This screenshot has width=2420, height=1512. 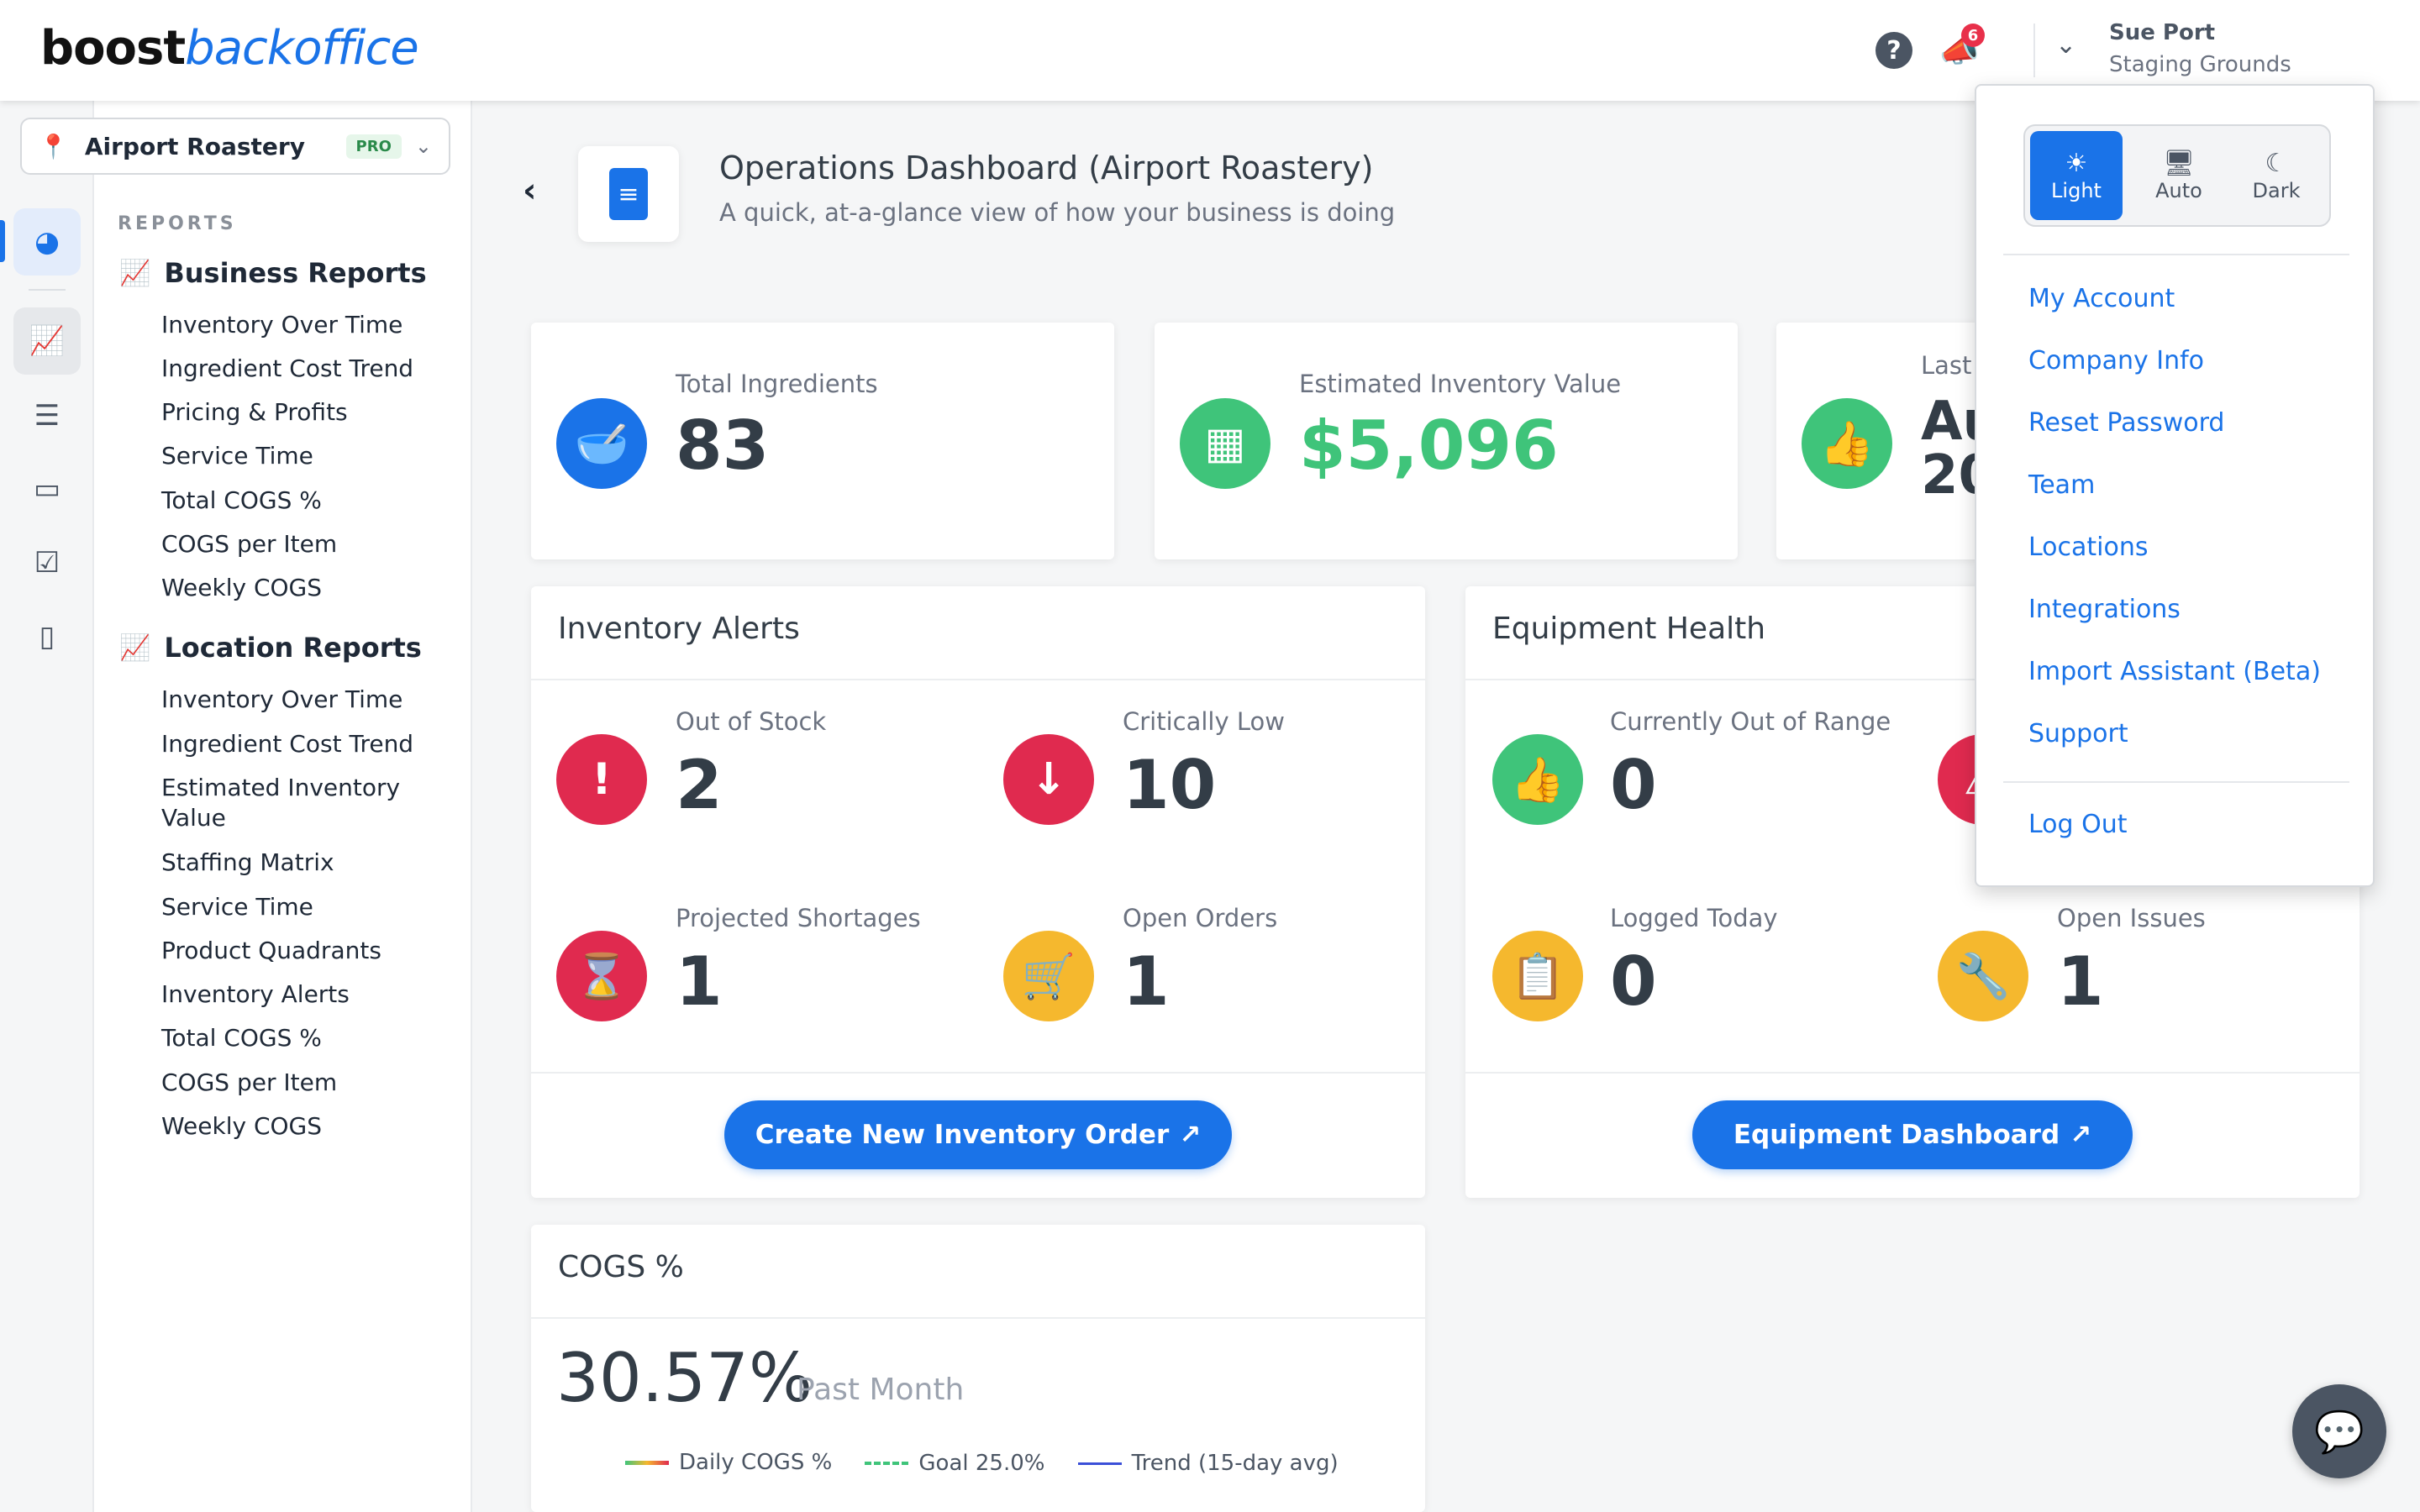 I want to click on hourglass-icon: ⌛, so click(x=601, y=976).